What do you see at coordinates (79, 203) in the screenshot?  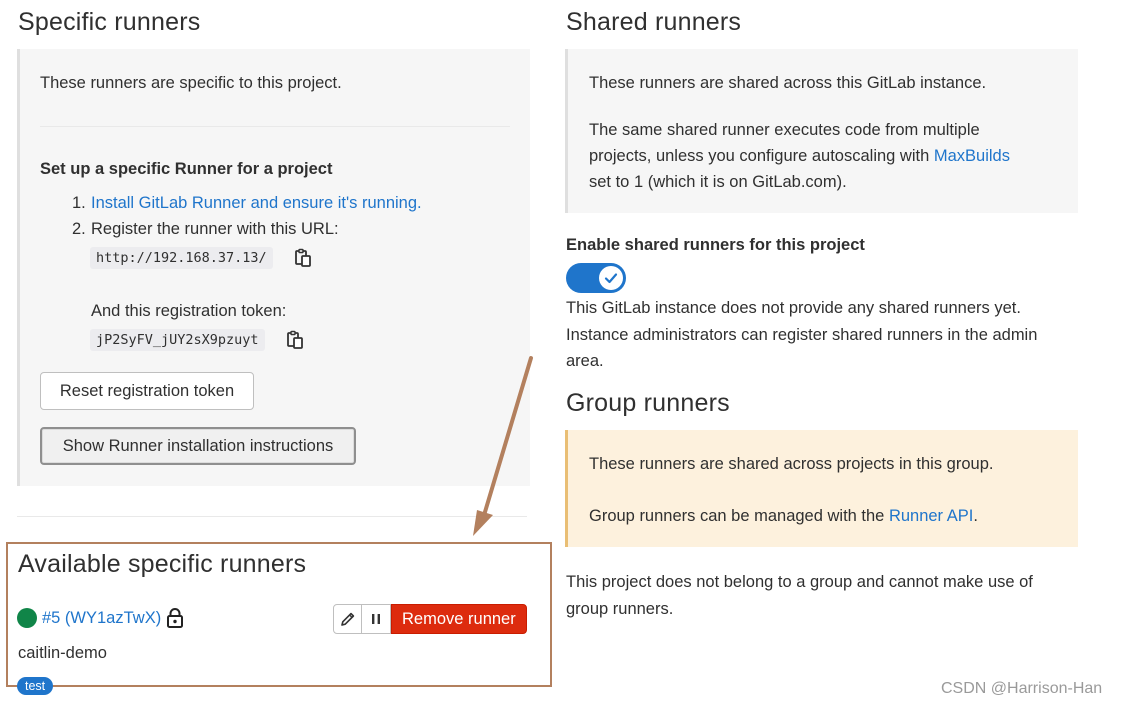 I see `step-1-number: 1.` at bounding box center [79, 203].